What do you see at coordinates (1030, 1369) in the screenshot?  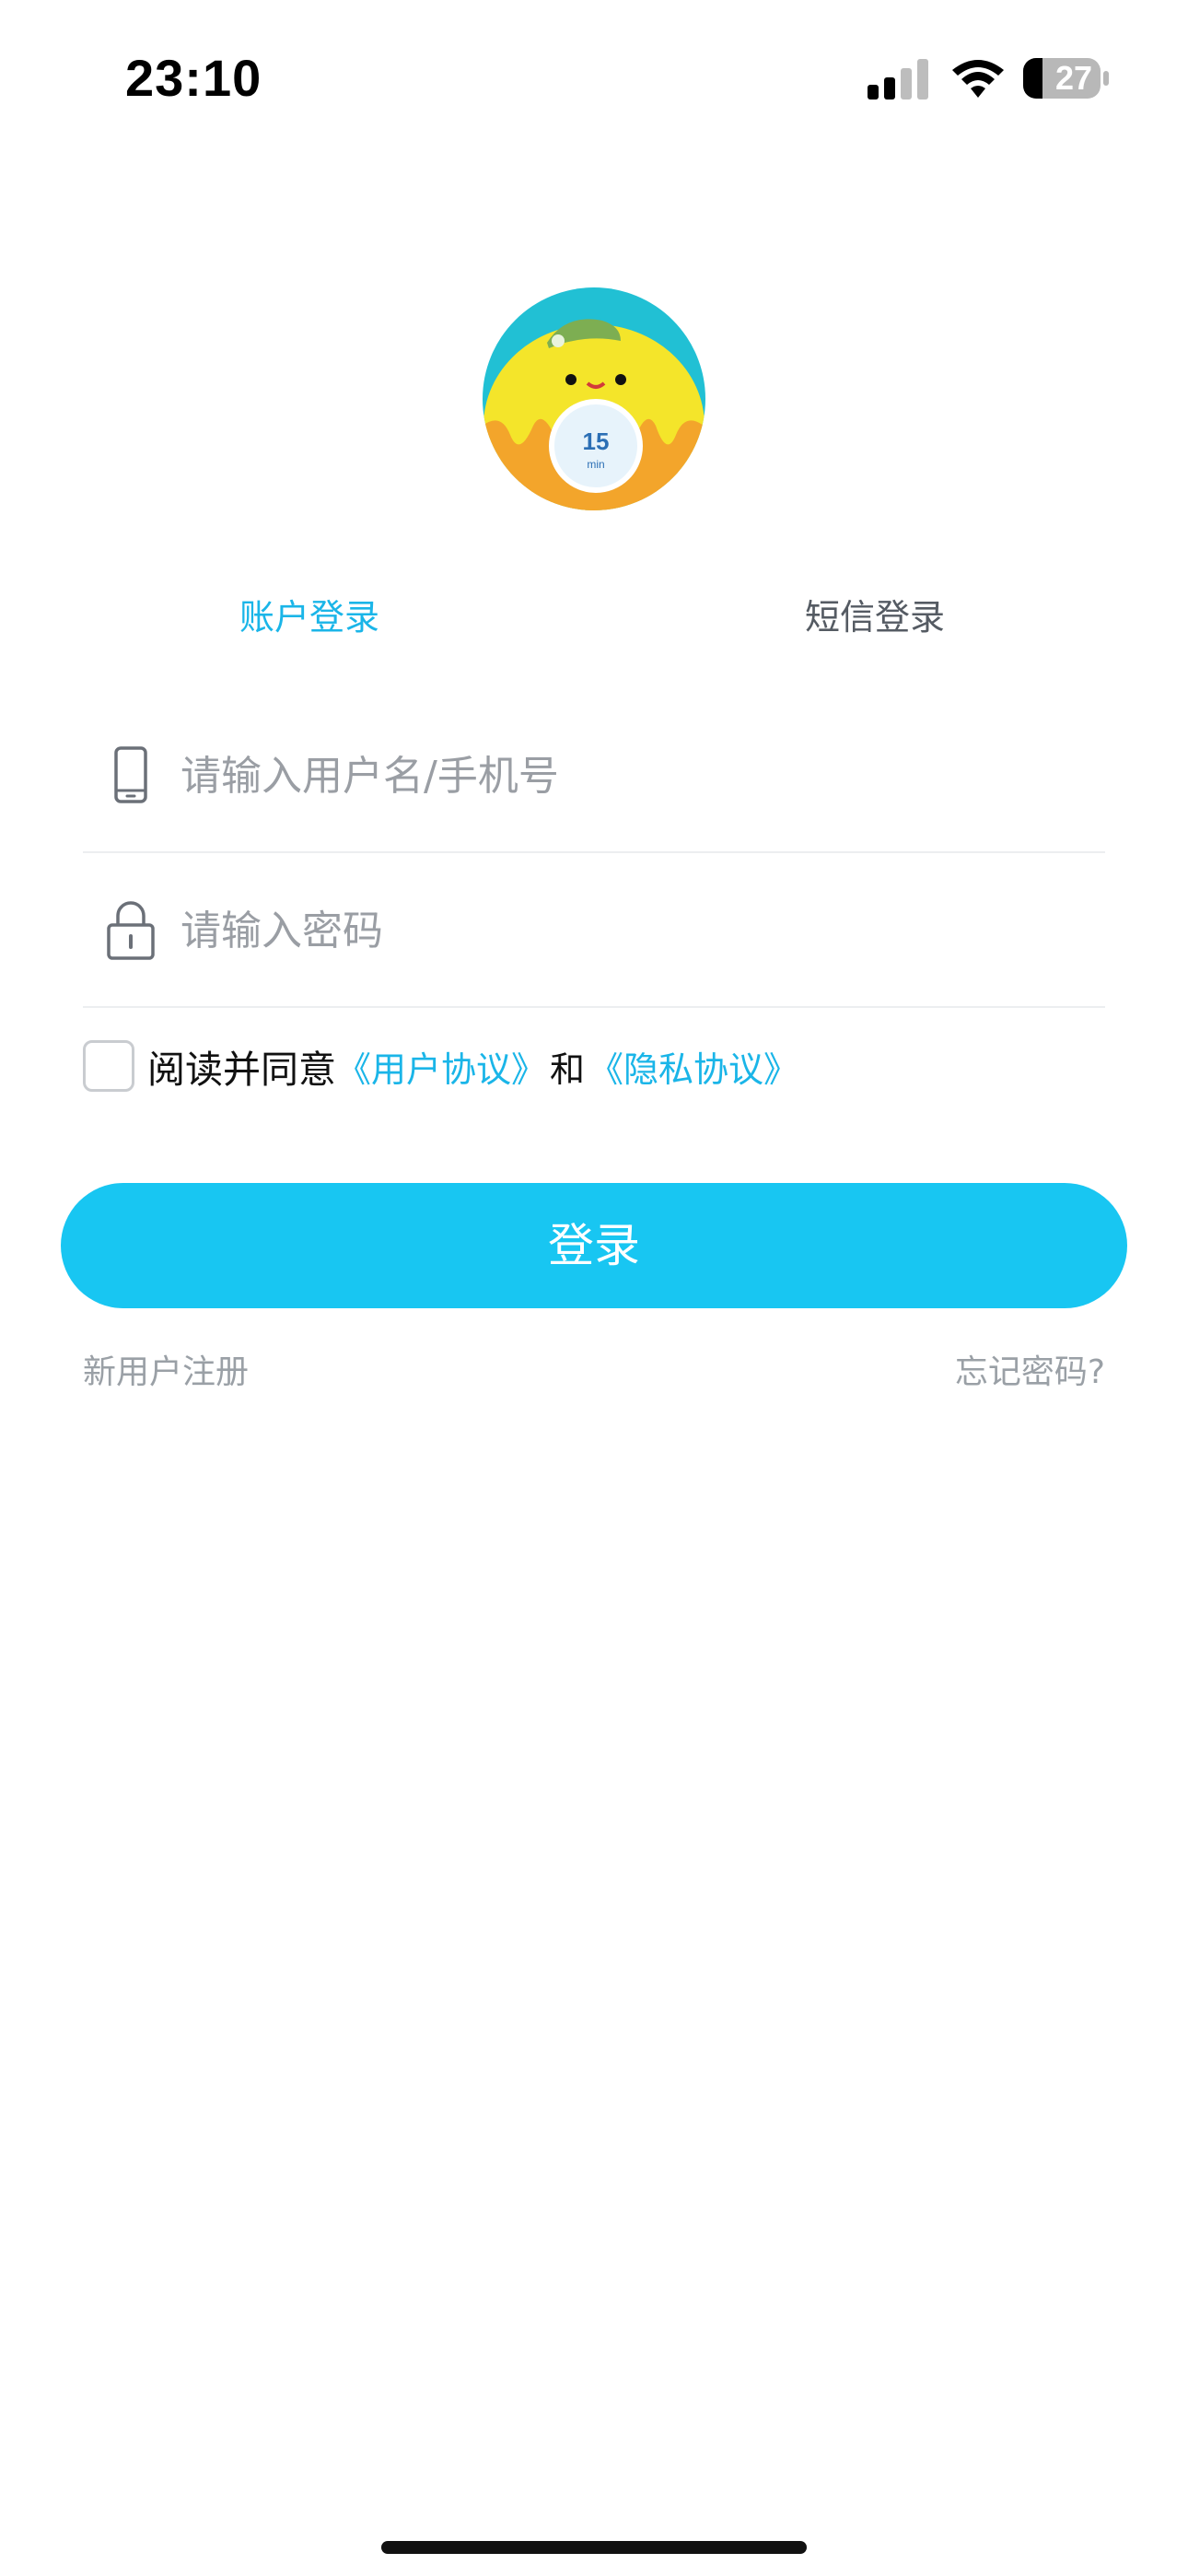 I see `forgot-password-link: 忘记密码?` at bounding box center [1030, 1369].